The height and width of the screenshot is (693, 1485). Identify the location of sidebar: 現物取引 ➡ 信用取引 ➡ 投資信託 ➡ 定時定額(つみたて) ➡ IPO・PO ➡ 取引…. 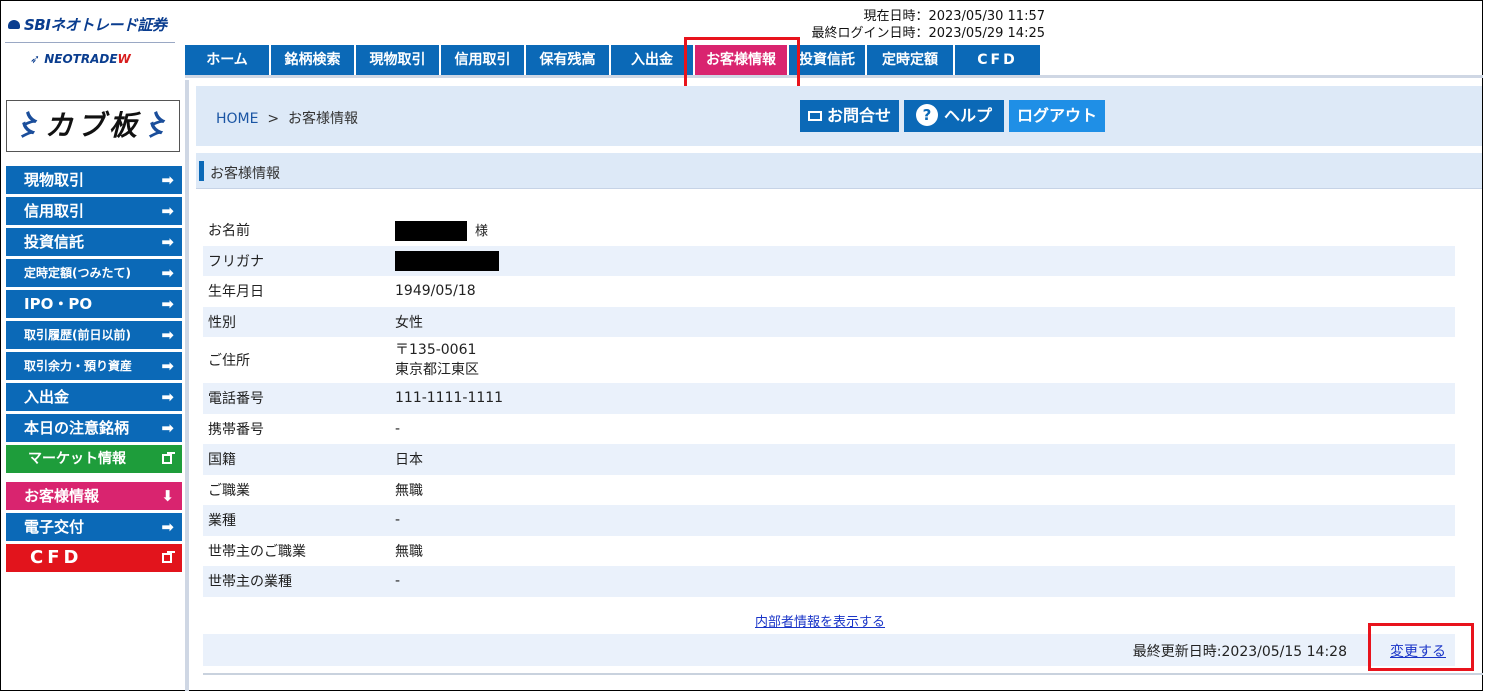
(94, 370).